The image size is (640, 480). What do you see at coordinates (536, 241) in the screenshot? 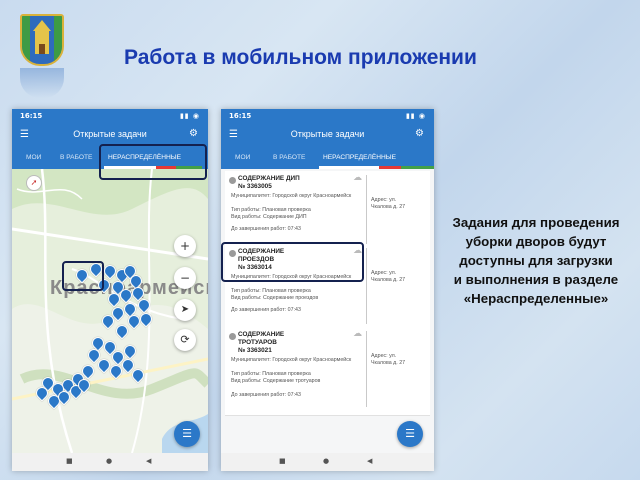
I see `caption-line: уборки дворов будут` at bounding box center [536, 241].